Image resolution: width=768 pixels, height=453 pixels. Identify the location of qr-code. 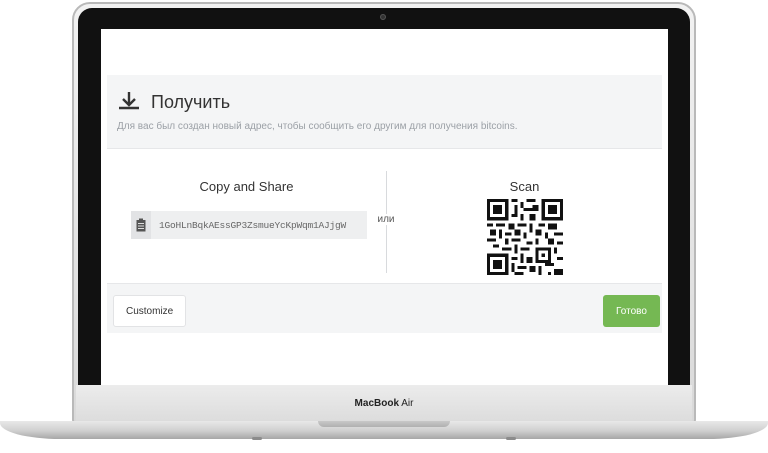
(525, 237).